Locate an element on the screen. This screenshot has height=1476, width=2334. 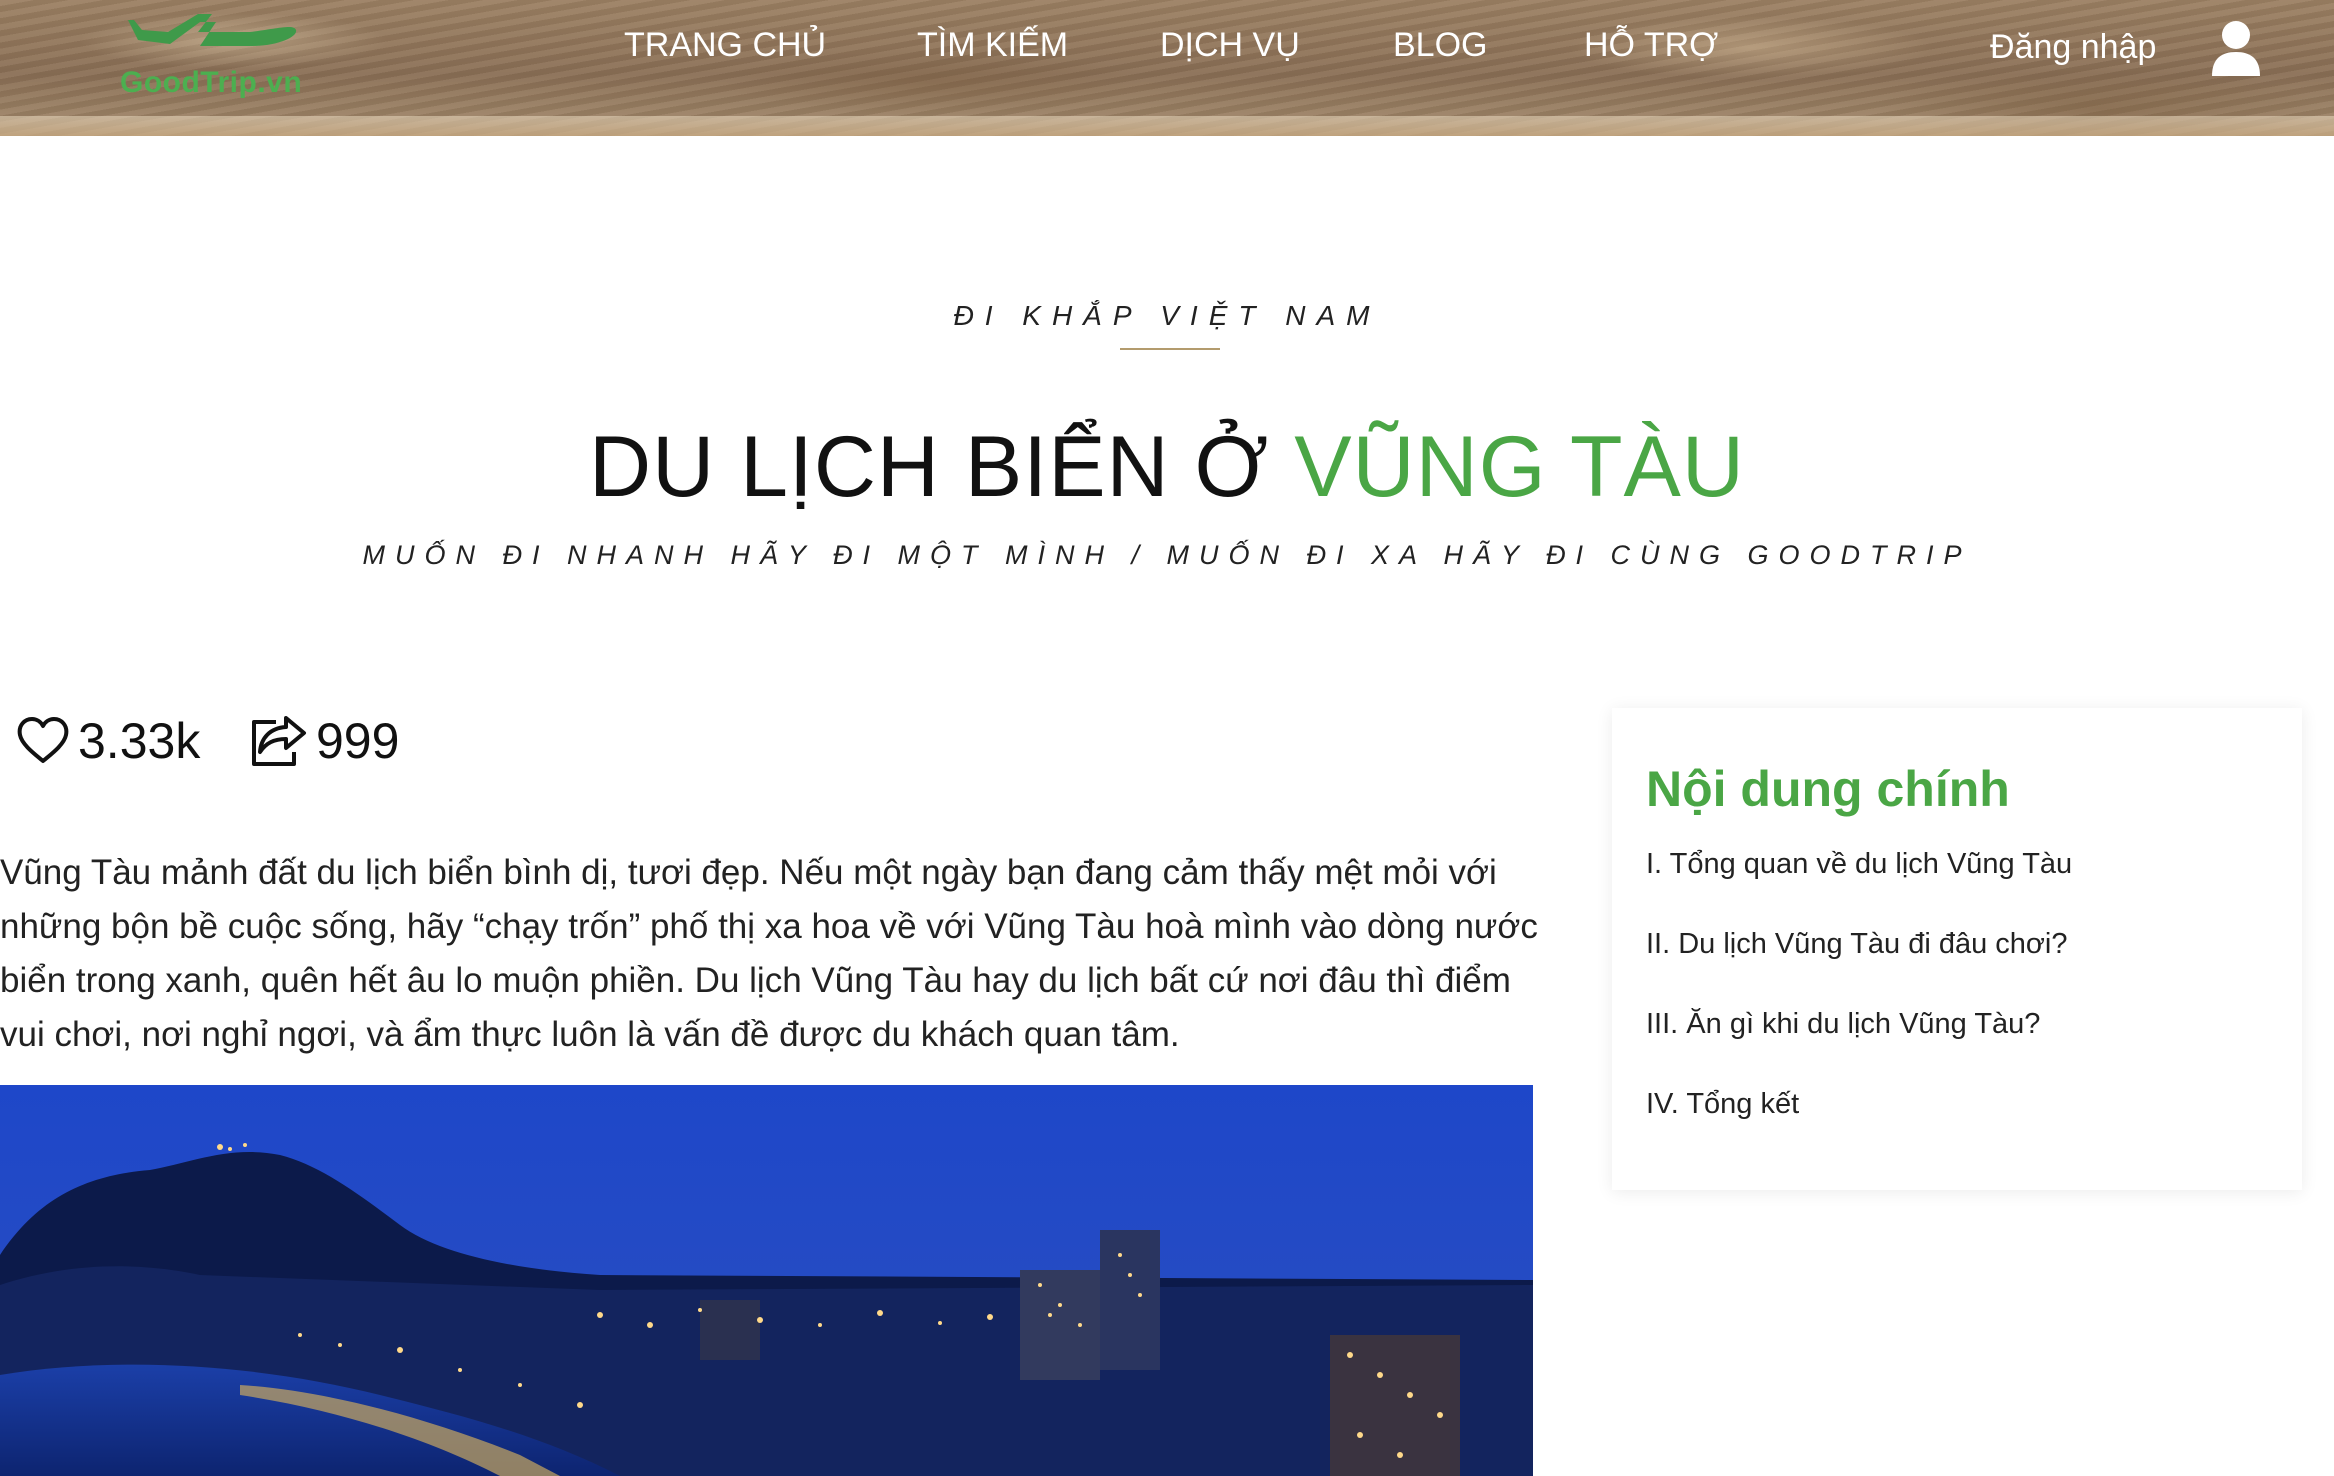
like-button: 3.33k is located at coordinates (108, 741).